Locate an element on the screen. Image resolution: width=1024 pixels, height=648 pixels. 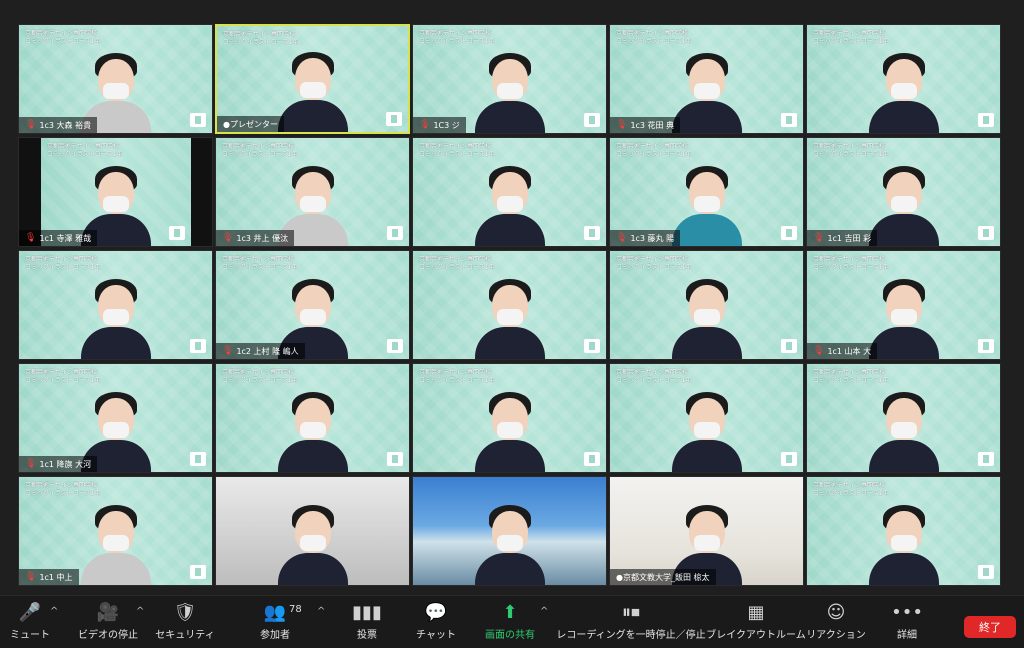
participant-tile: 京都芸術デザイン専門学校 コミックイラストコース1年 🎙 1C3 ジ is located at coordinates (509, 79).